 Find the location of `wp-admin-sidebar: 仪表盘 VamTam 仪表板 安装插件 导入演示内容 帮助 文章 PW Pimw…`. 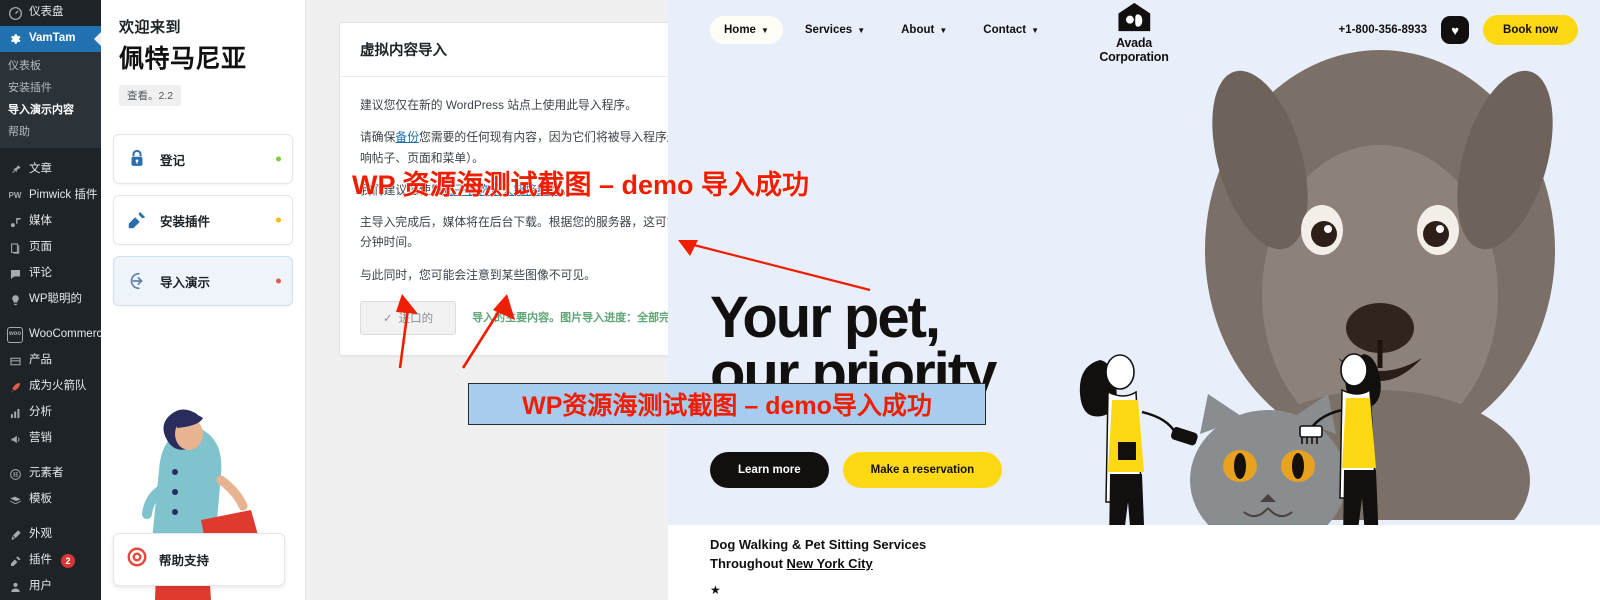

wp-admin-sidebar: 仪表盘 VamTam 仪表板 安装插件 导入演示内容 帮助 文章 PW Pimw… is located at coordinates (50, 300).